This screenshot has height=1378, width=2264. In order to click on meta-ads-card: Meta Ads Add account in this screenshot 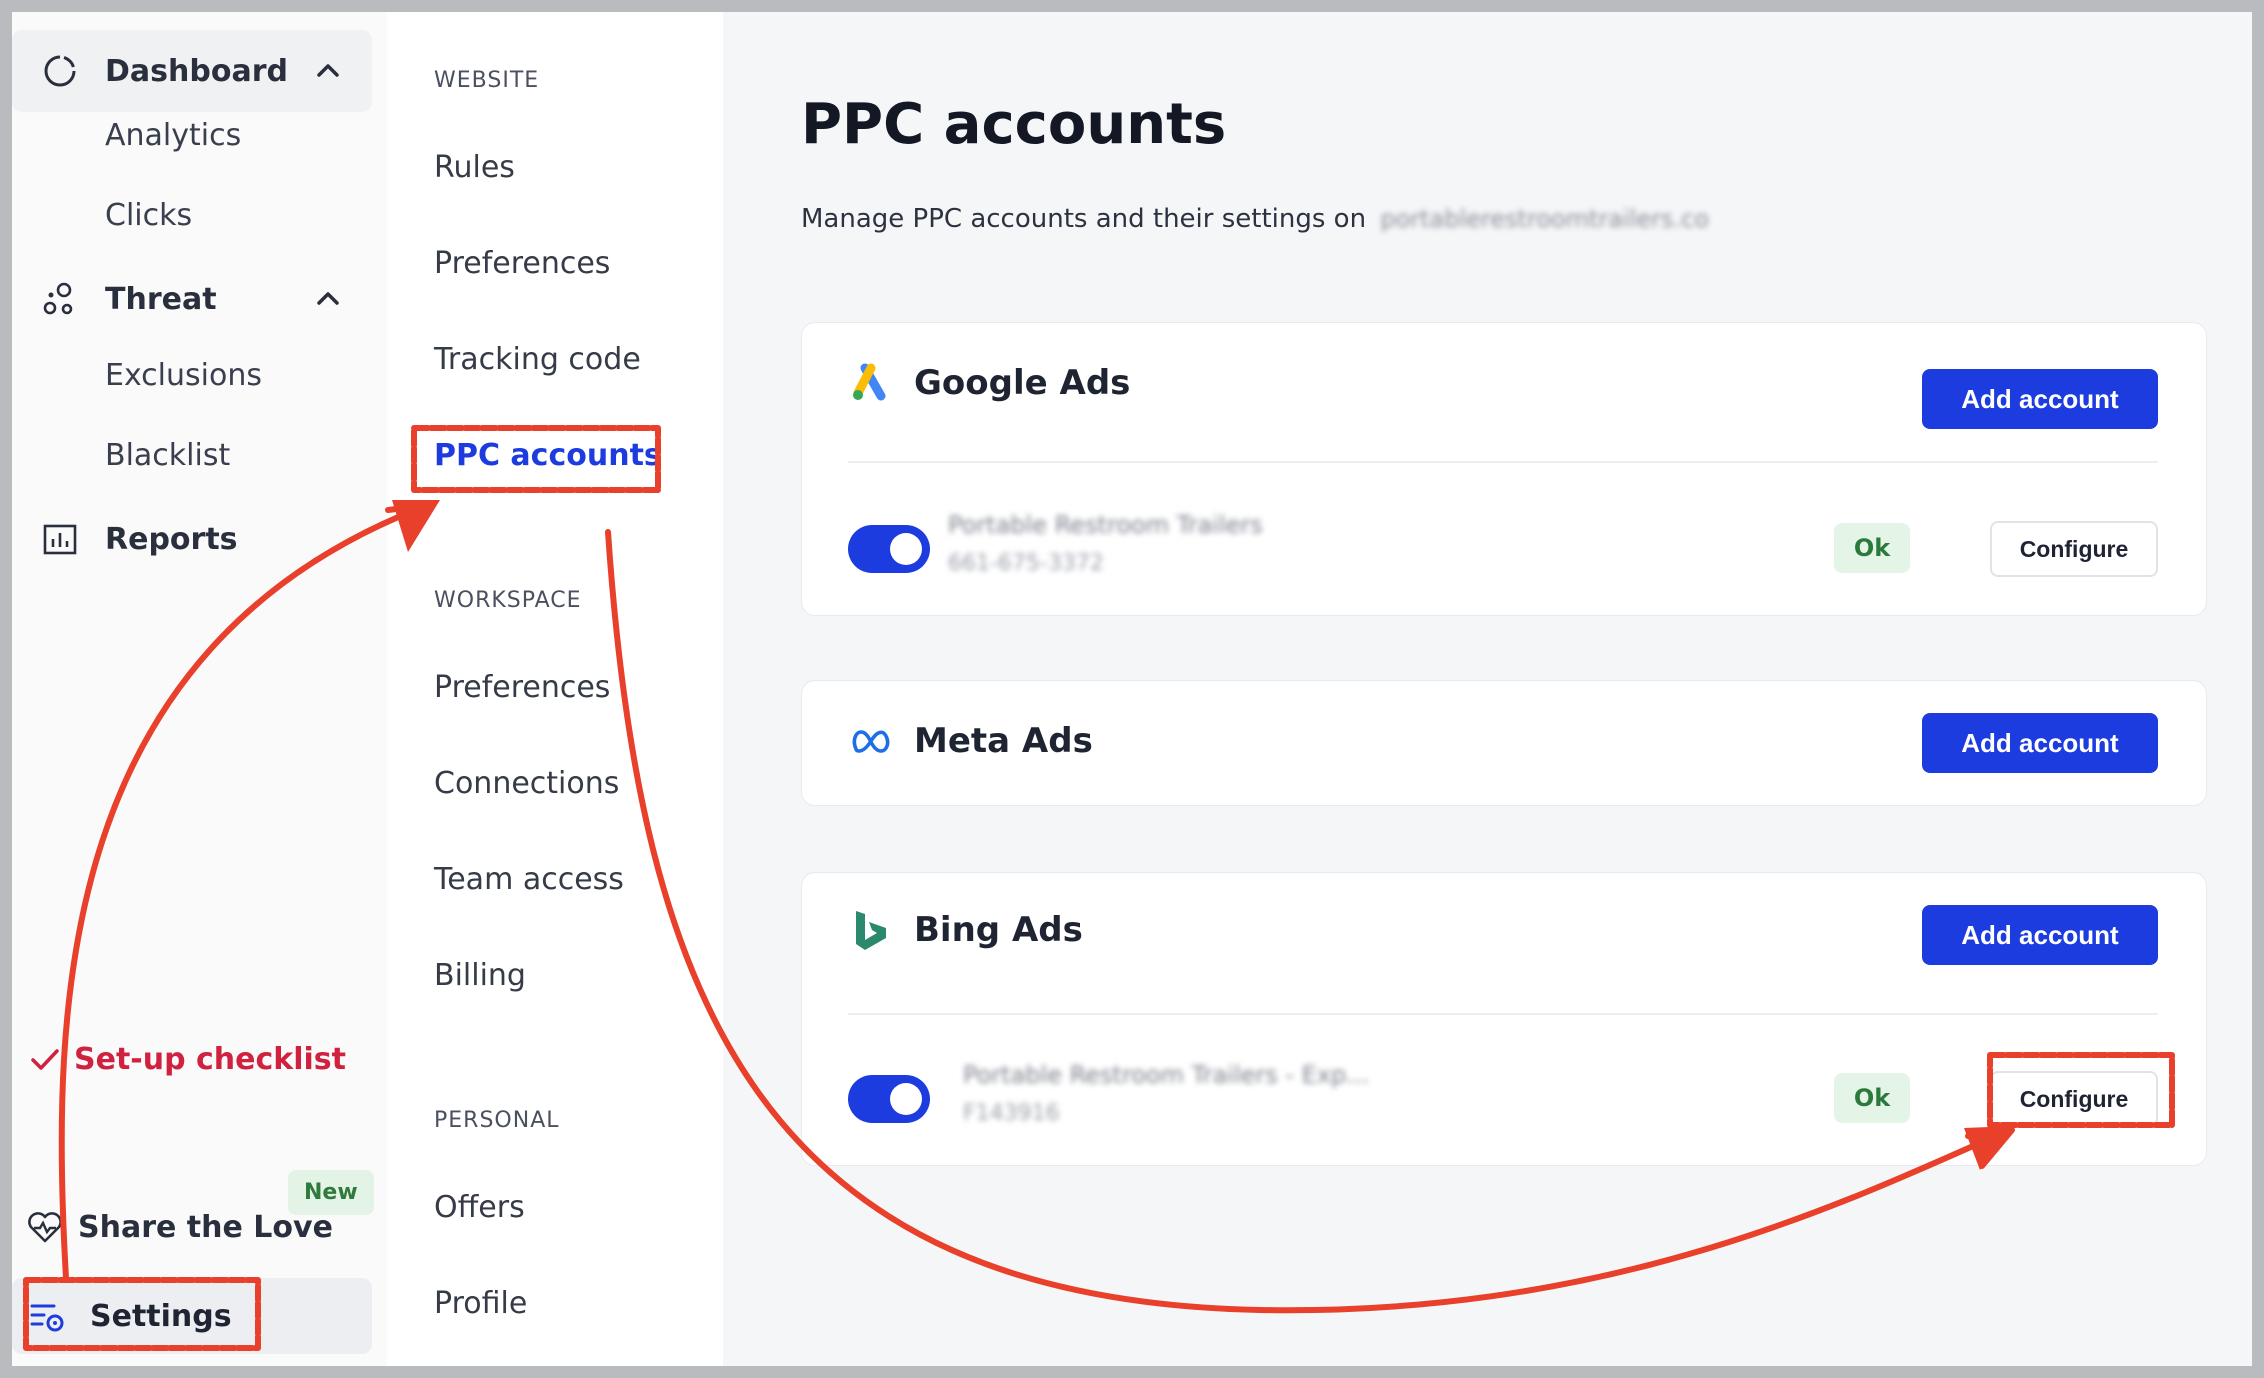, I will do `click(1504, 743)`.